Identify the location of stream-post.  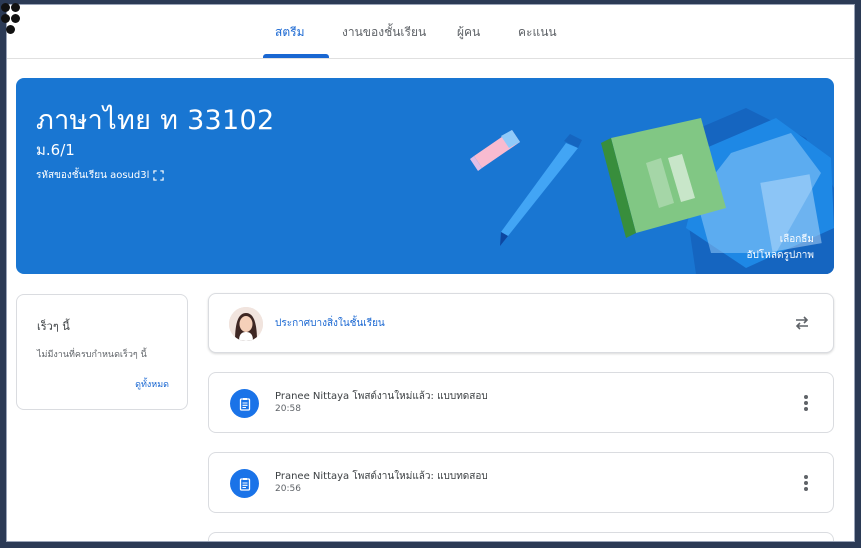
(521, 540).